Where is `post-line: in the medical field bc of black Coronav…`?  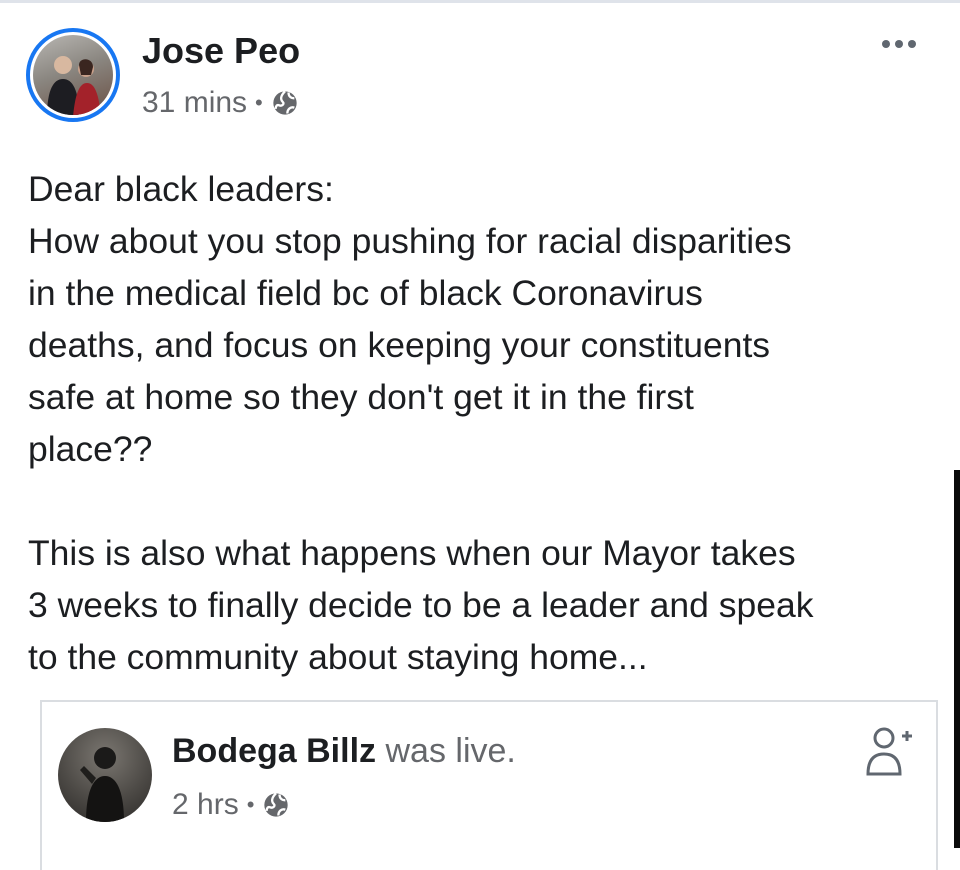
post-line: in the medical field bc of black Coronav… is located at coordinates (365, 293).